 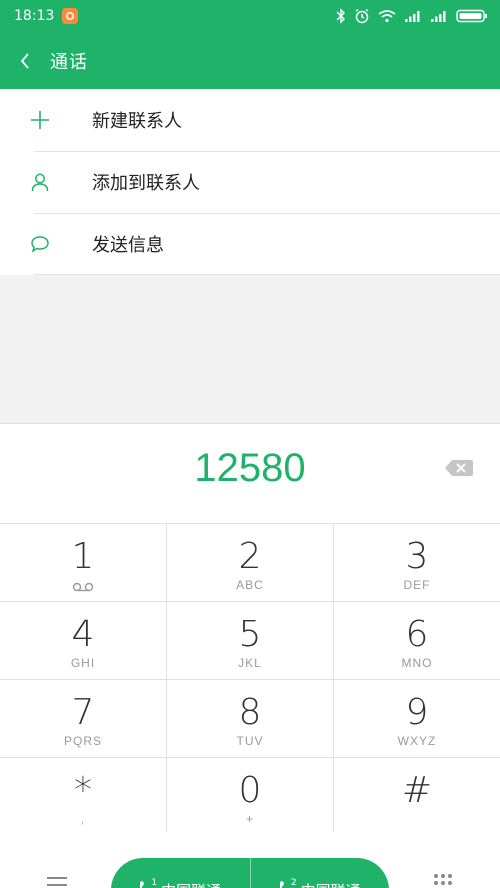 I want to click on key-2: 2 ABC, so click(x=250, y=562).